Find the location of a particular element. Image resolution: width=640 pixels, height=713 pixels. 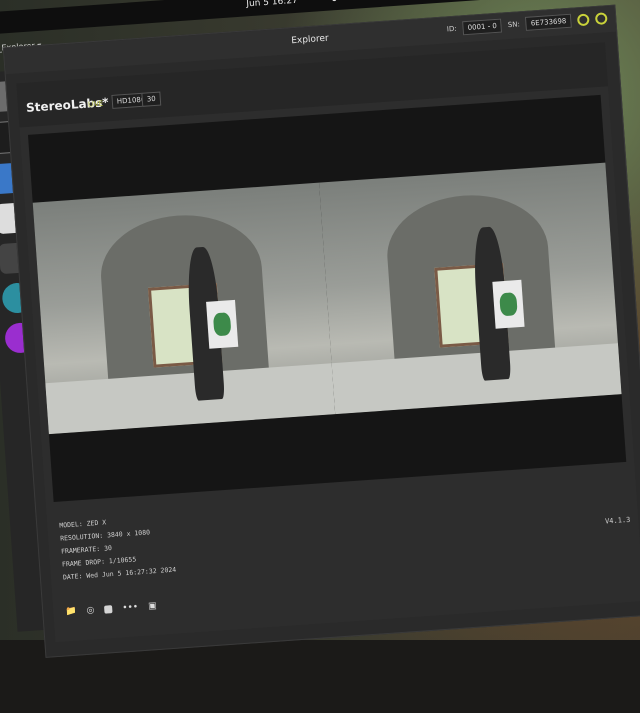

live-indicator: LIVE is located at coordinates (95, 104).